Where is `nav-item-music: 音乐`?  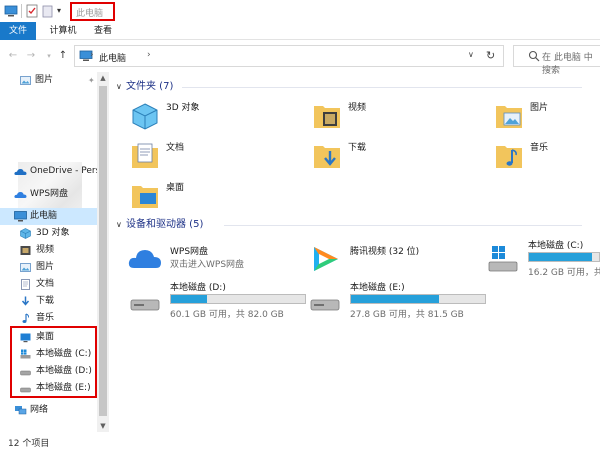
nav-item-music: 音乐 is located at coordinates (48, 318).